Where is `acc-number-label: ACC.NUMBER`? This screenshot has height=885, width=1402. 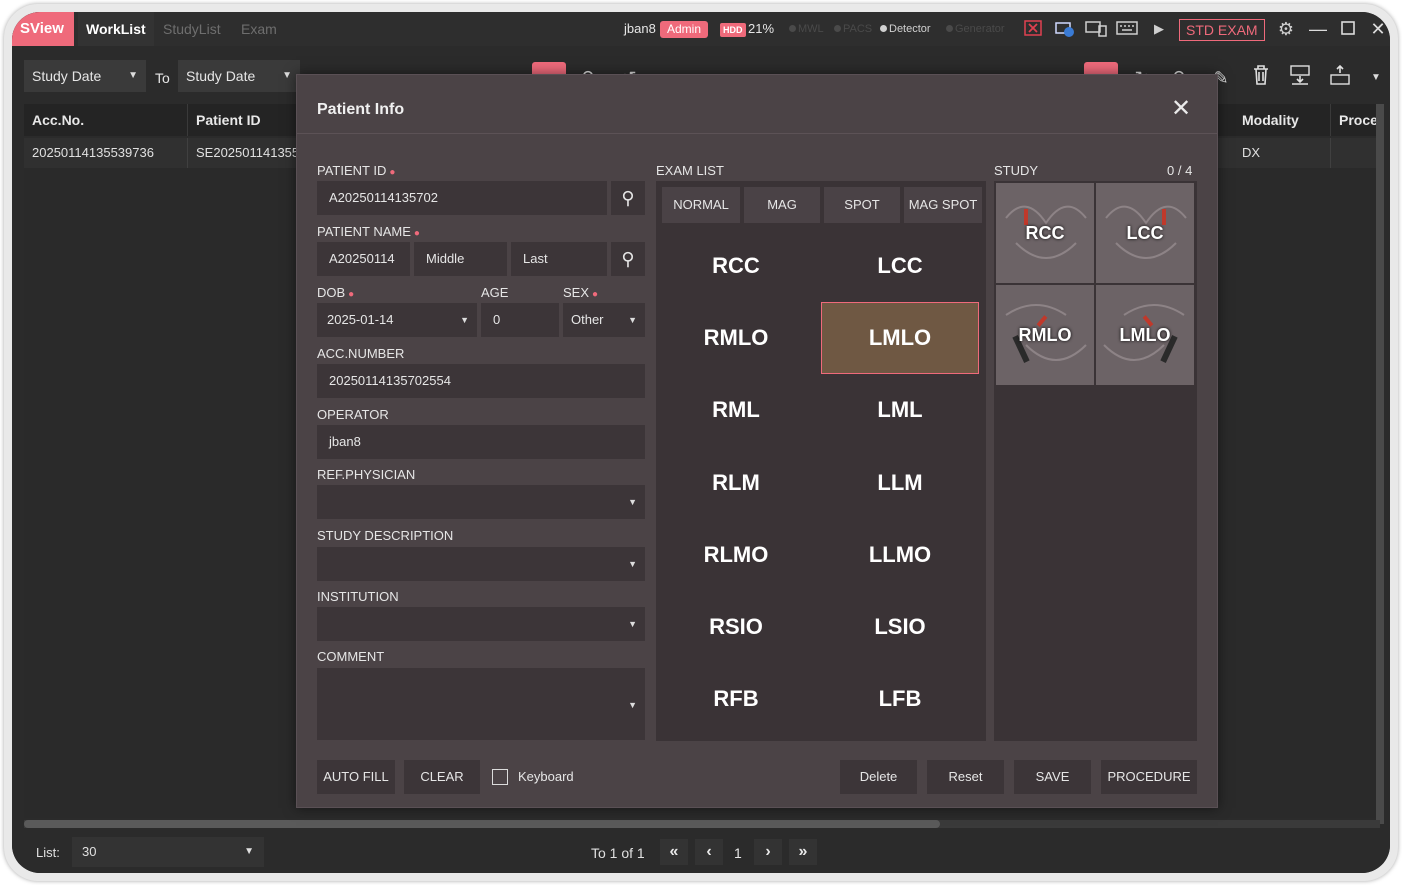
acc-number-label: ACC.NUMBER is located at coordinates (361, 353).